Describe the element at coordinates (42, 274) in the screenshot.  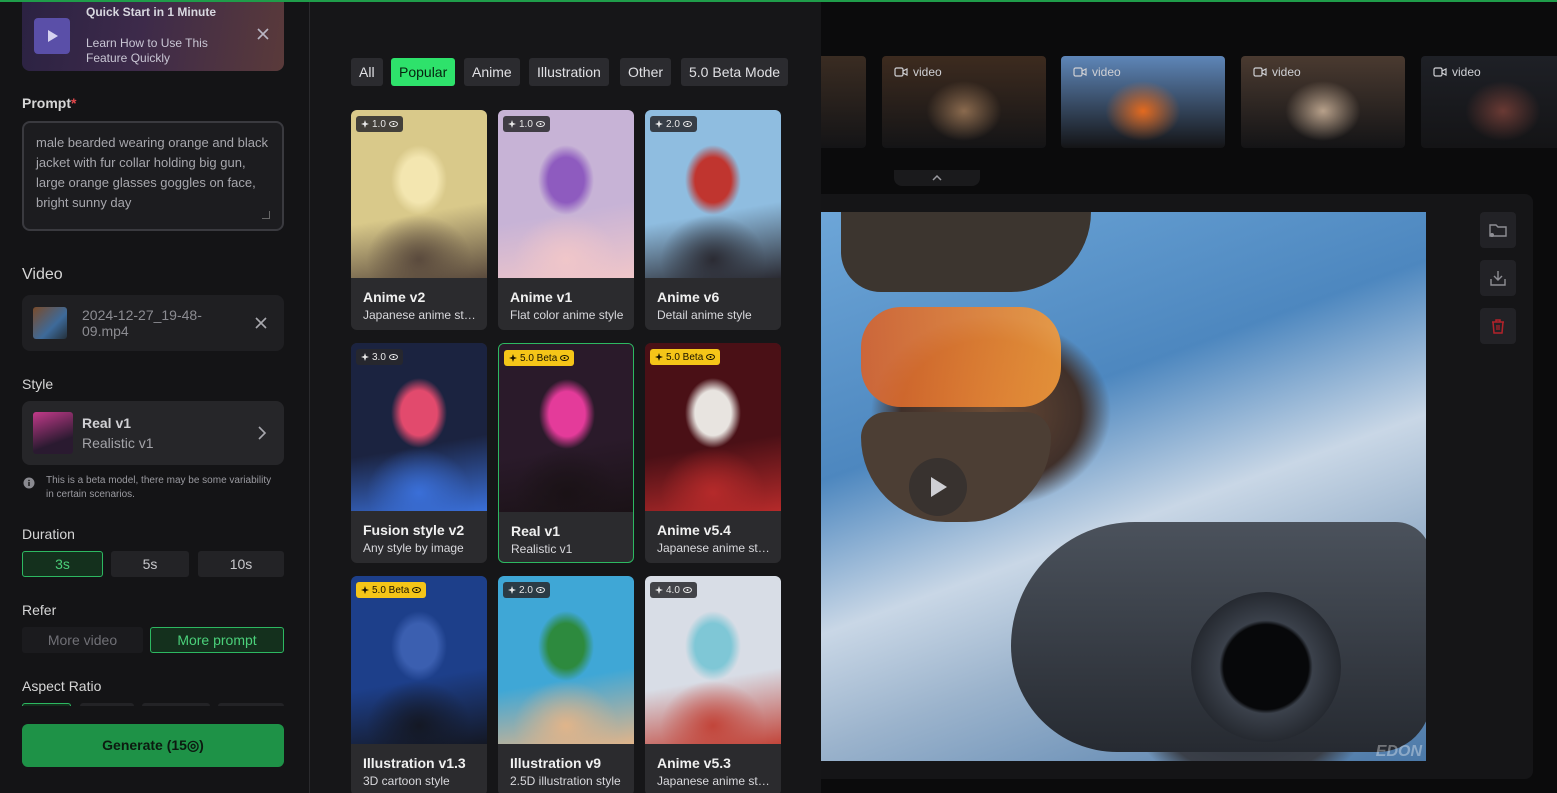
I see `video-label: Video` at that location.